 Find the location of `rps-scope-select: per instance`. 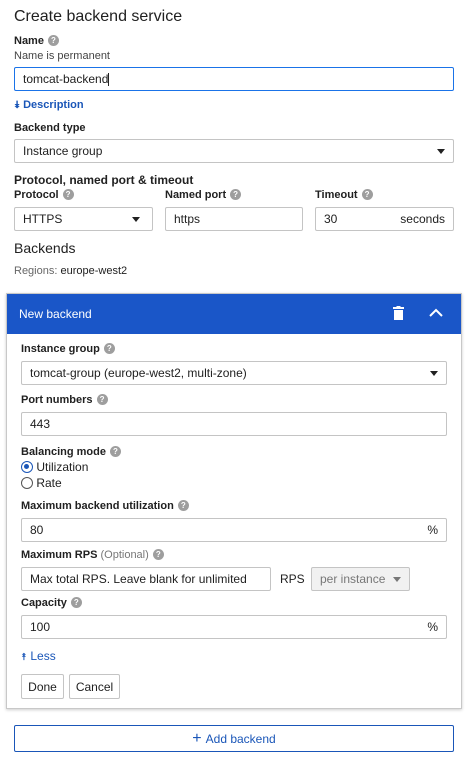

rps-scope-select: per instance is located at coordinates (360, 579).